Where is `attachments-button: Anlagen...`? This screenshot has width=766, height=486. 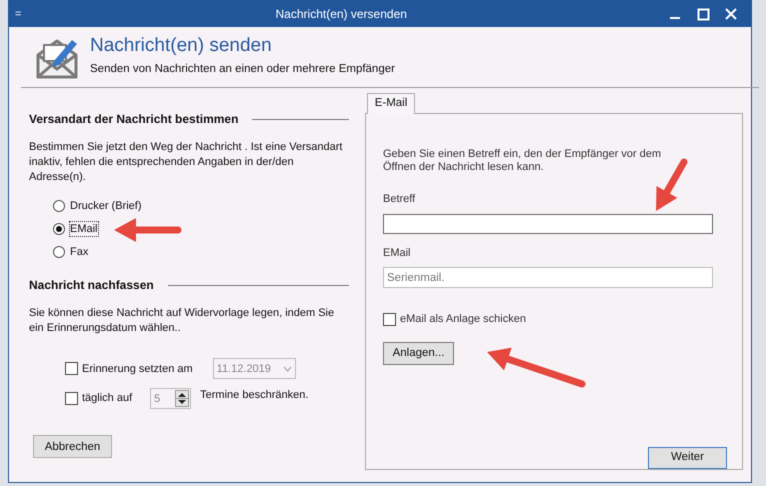
attachments-button: Anlagen... is located at coordinates (418, 353).